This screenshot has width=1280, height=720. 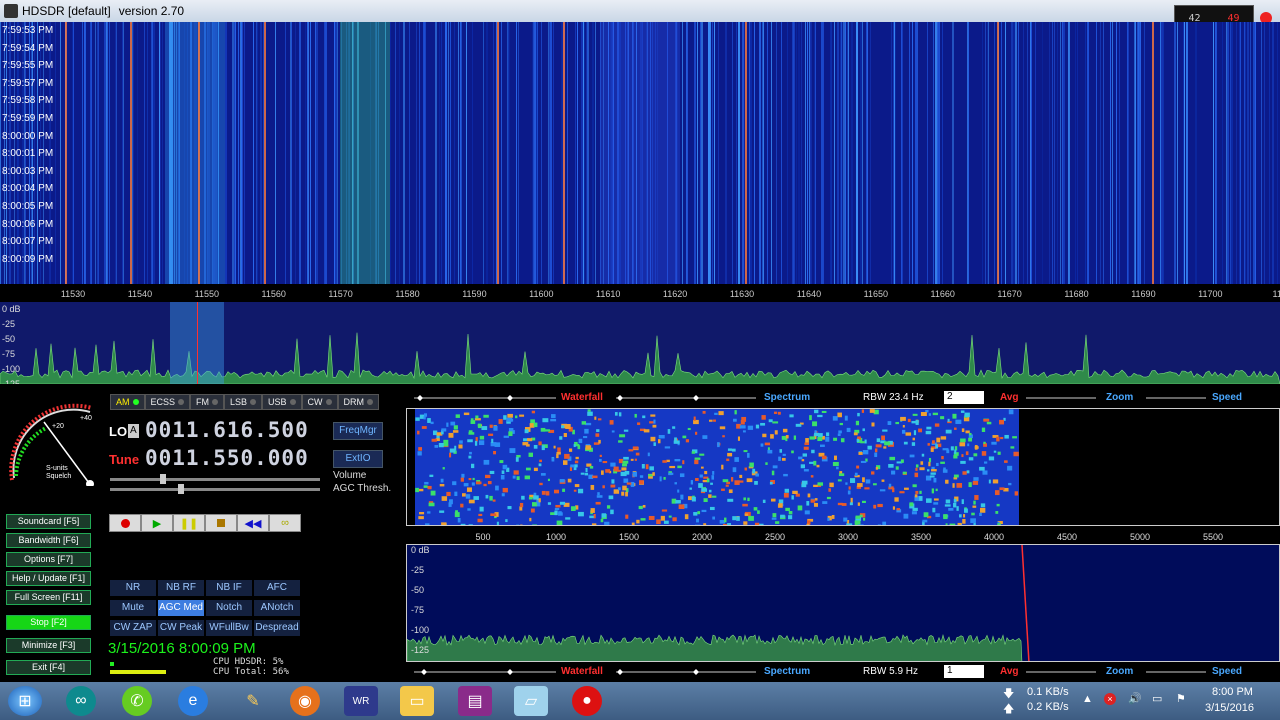 What do you see at coordinates (229, 628) in the screenshot?
I see `wfullbw-button: WFullBw` at bounding box center [229, 628].